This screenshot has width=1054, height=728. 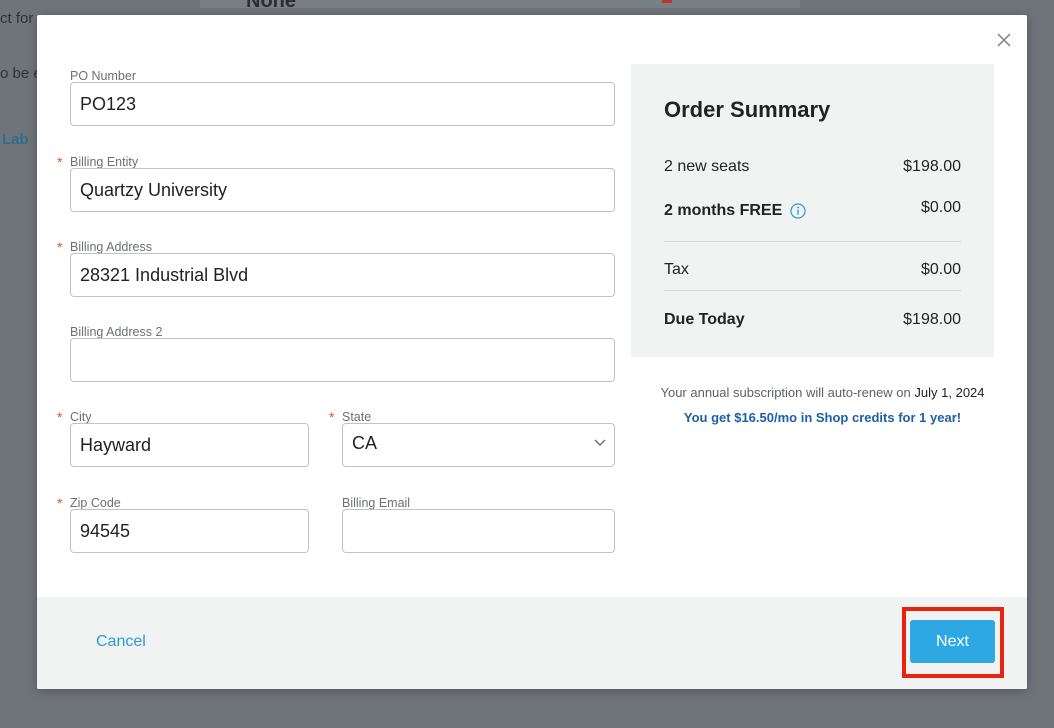 I want to click on close-icon, so click(x=1004, y=40).